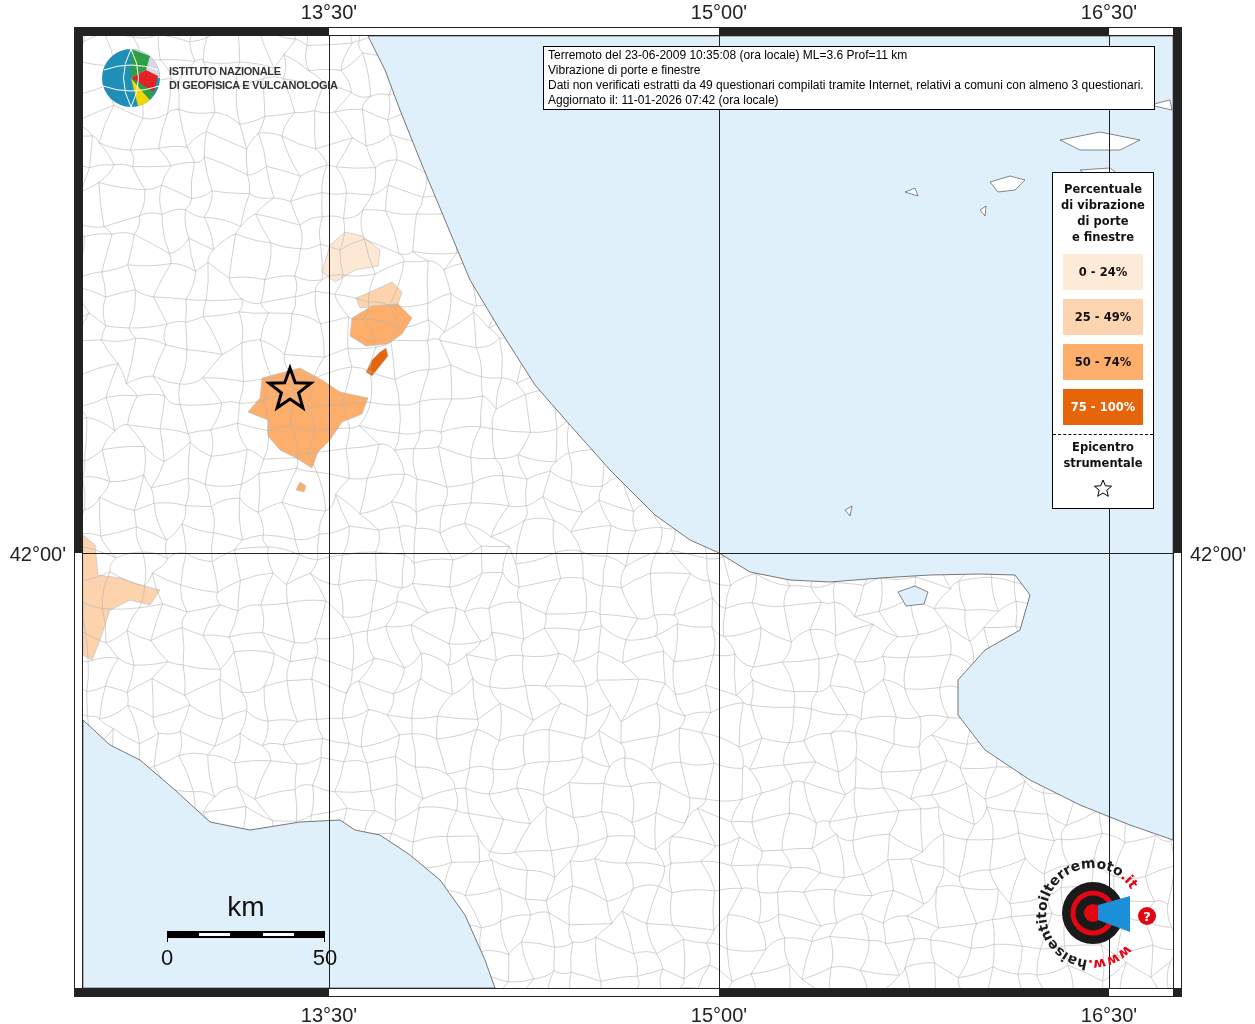 The image size is (1255, 1024). I want to click on epicenter-star-icon, so click(290, 387).